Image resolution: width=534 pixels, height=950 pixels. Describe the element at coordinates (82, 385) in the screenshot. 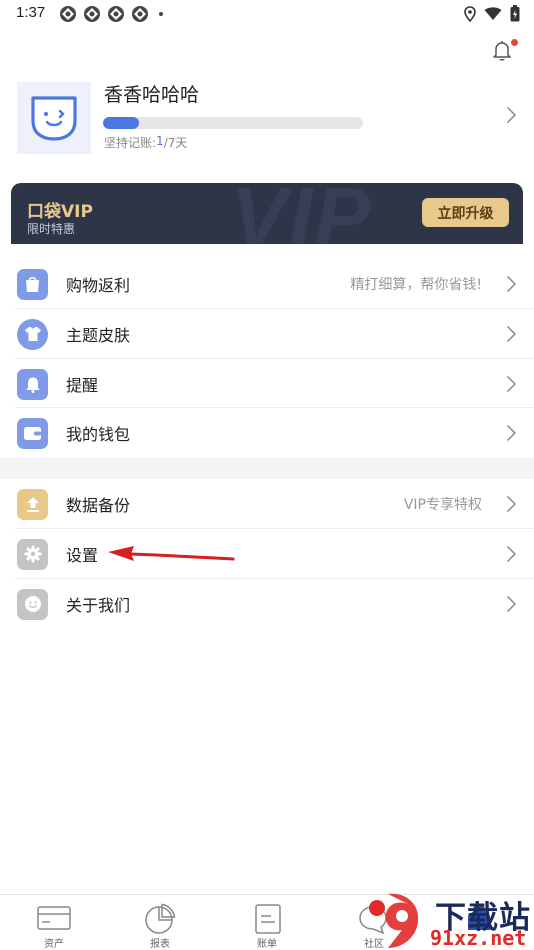

I see `menu-label: 提醒` at that location.